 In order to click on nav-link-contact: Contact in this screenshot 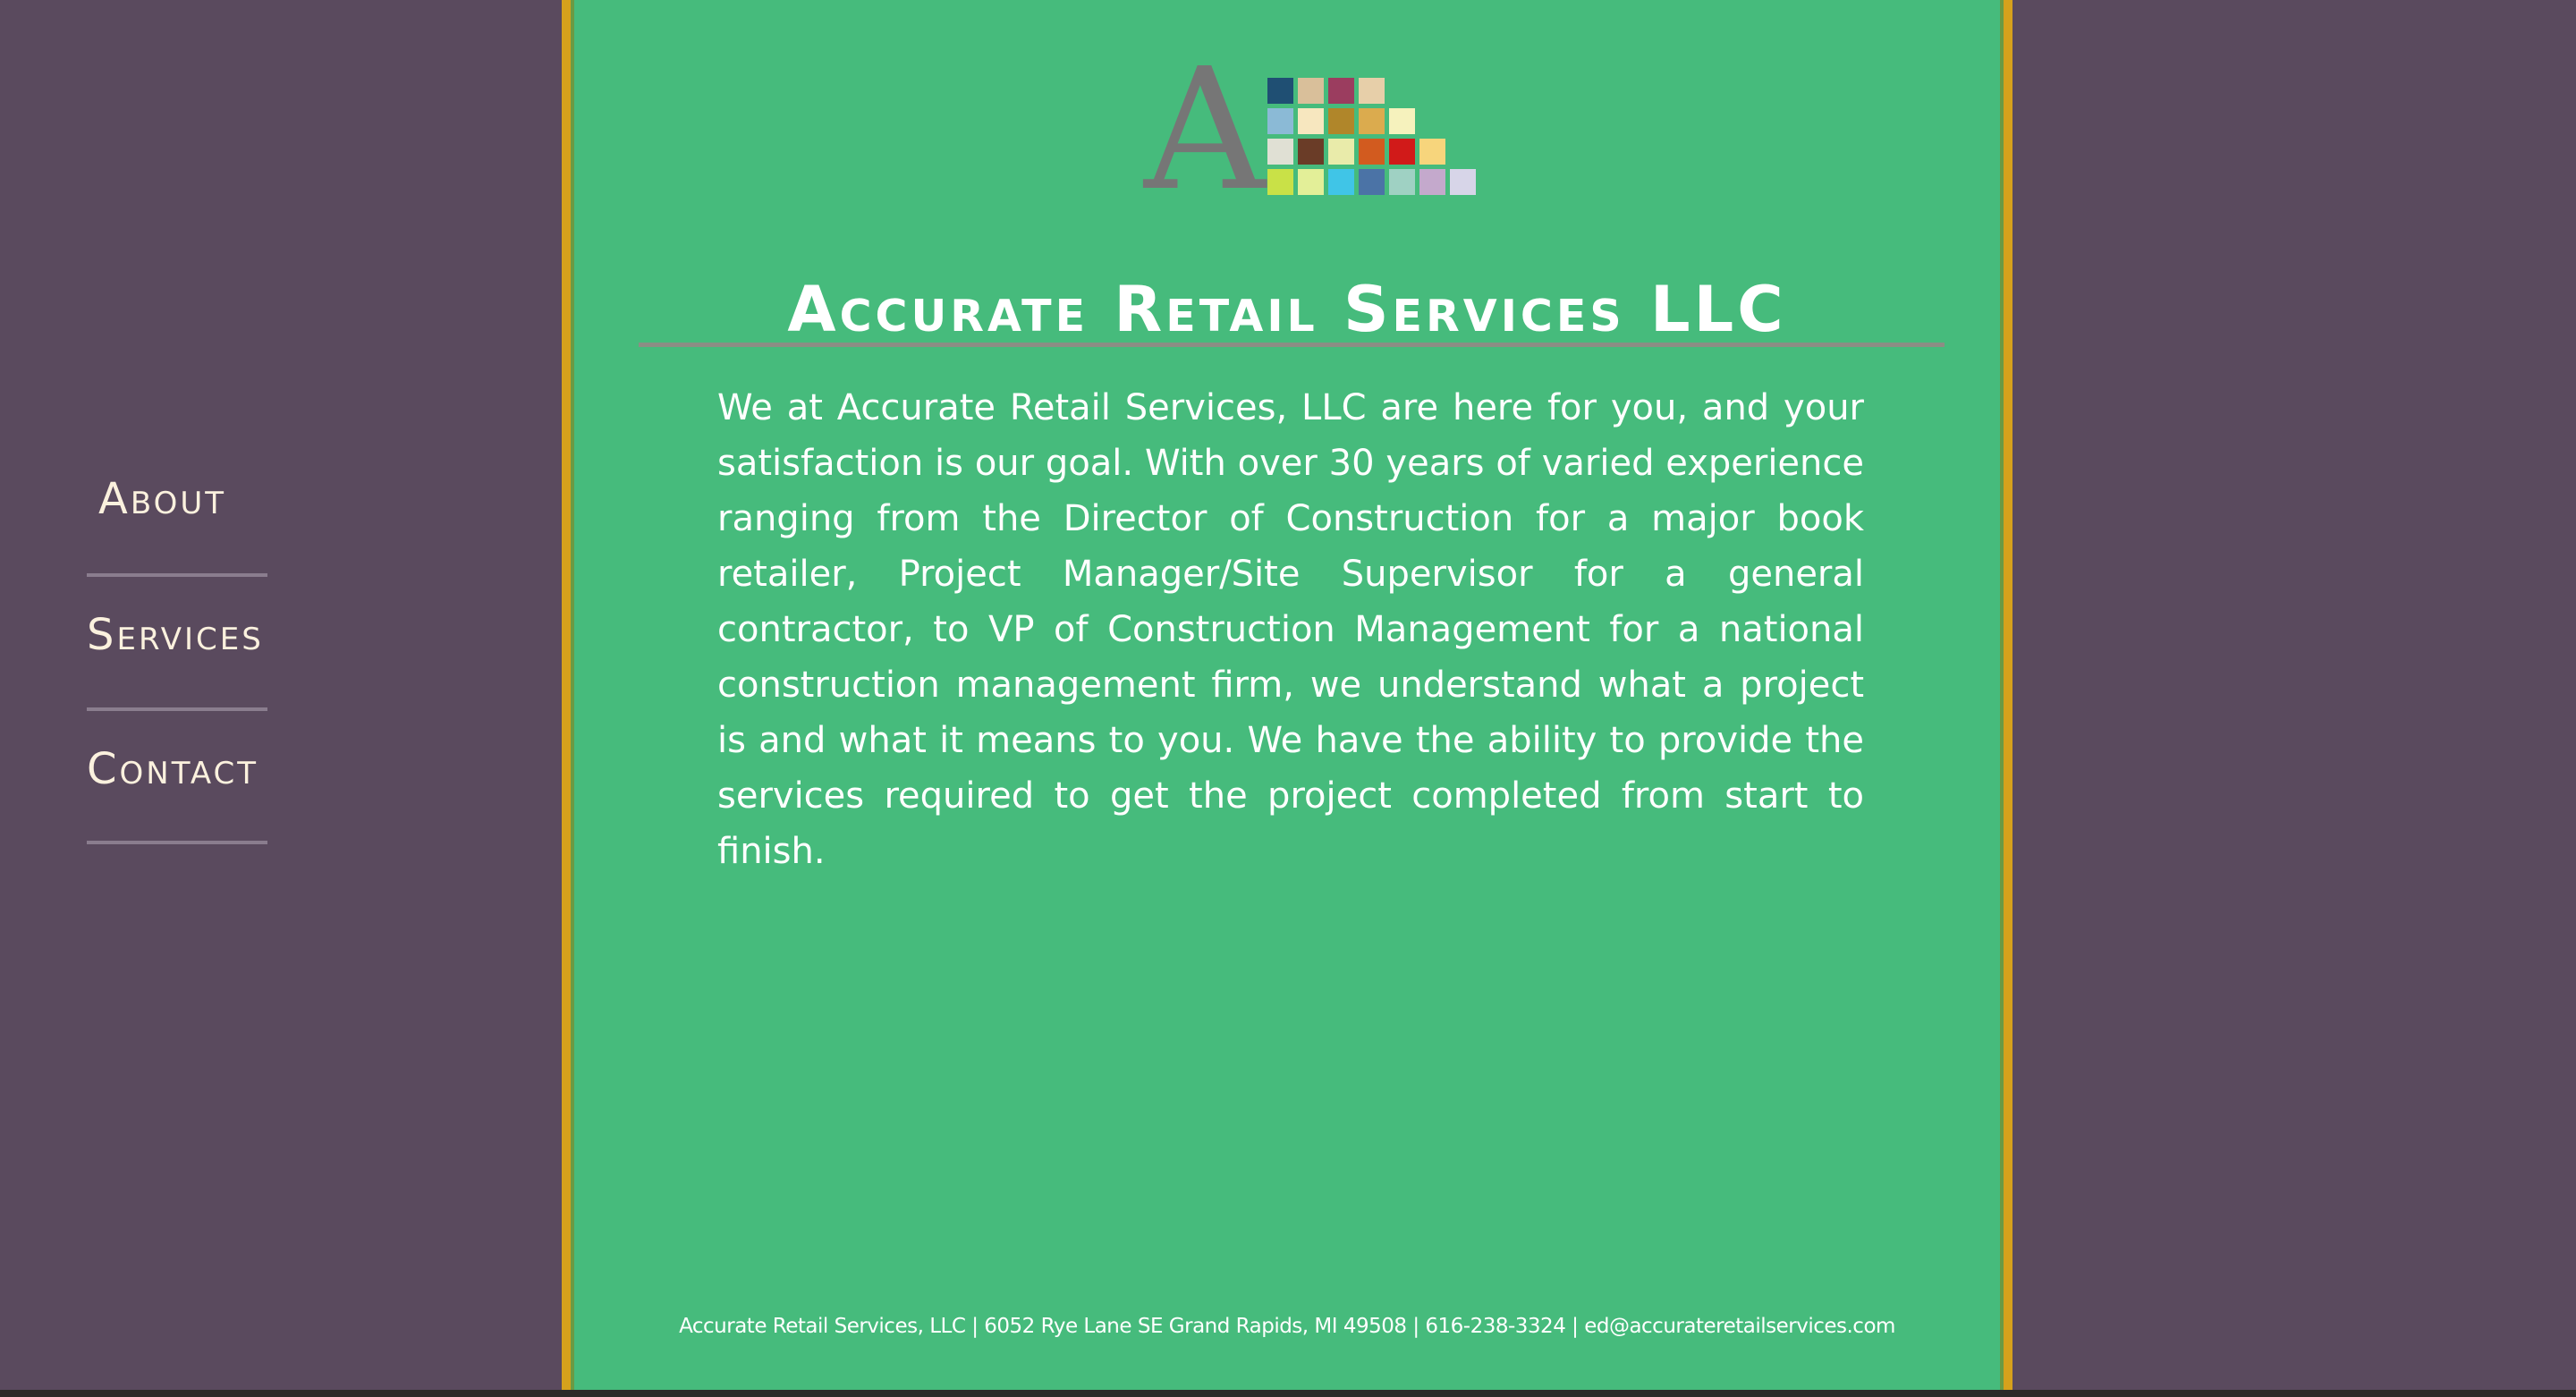, I will do `click(203, 769)`.